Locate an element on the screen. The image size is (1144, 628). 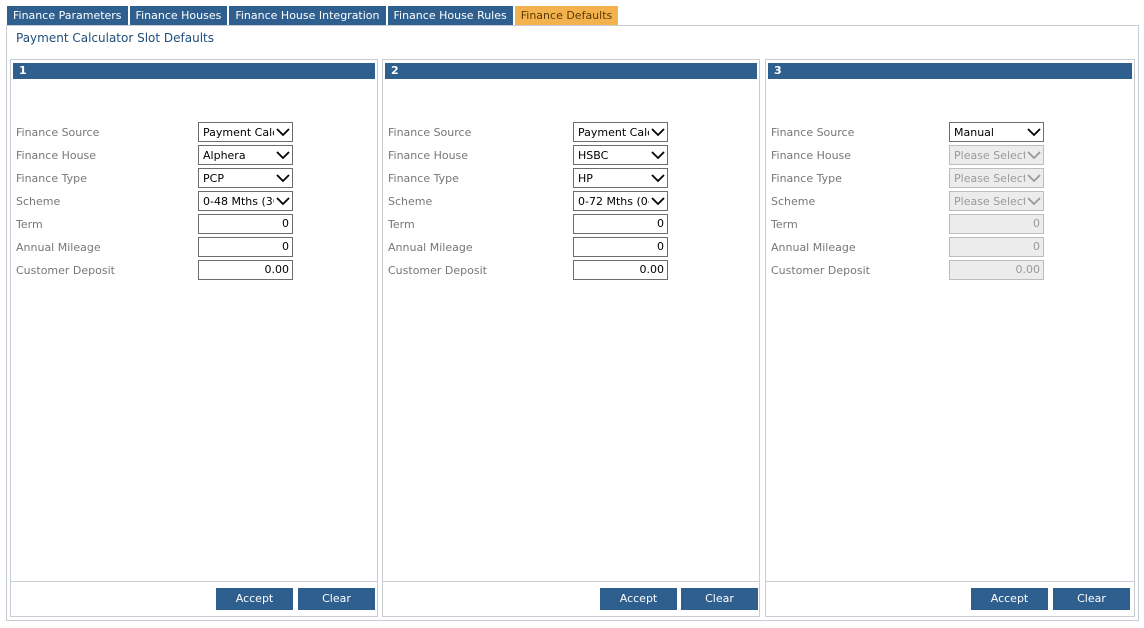
scheme-select: 0-72 Mths (0- is located at coordinates (620, 201).